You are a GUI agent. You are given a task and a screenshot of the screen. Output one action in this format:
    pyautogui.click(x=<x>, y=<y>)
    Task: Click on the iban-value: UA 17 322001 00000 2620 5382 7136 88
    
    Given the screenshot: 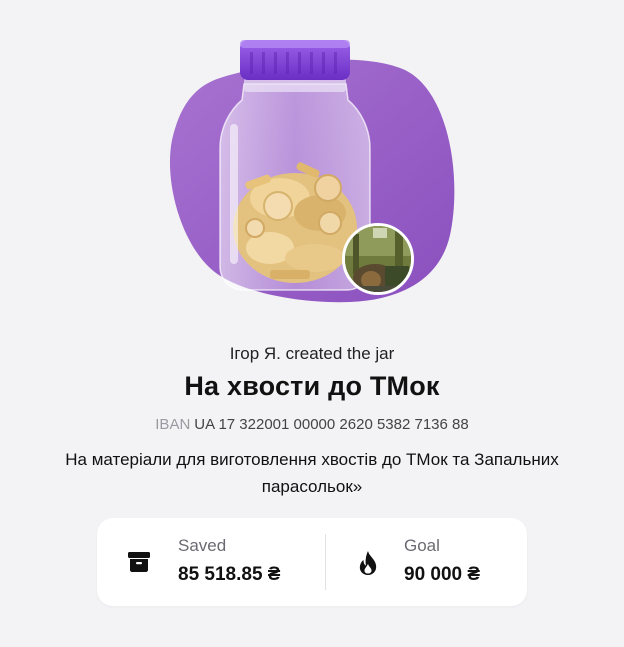 What is the action you would take?
    pyautogui.click(x=331, y=424)
    